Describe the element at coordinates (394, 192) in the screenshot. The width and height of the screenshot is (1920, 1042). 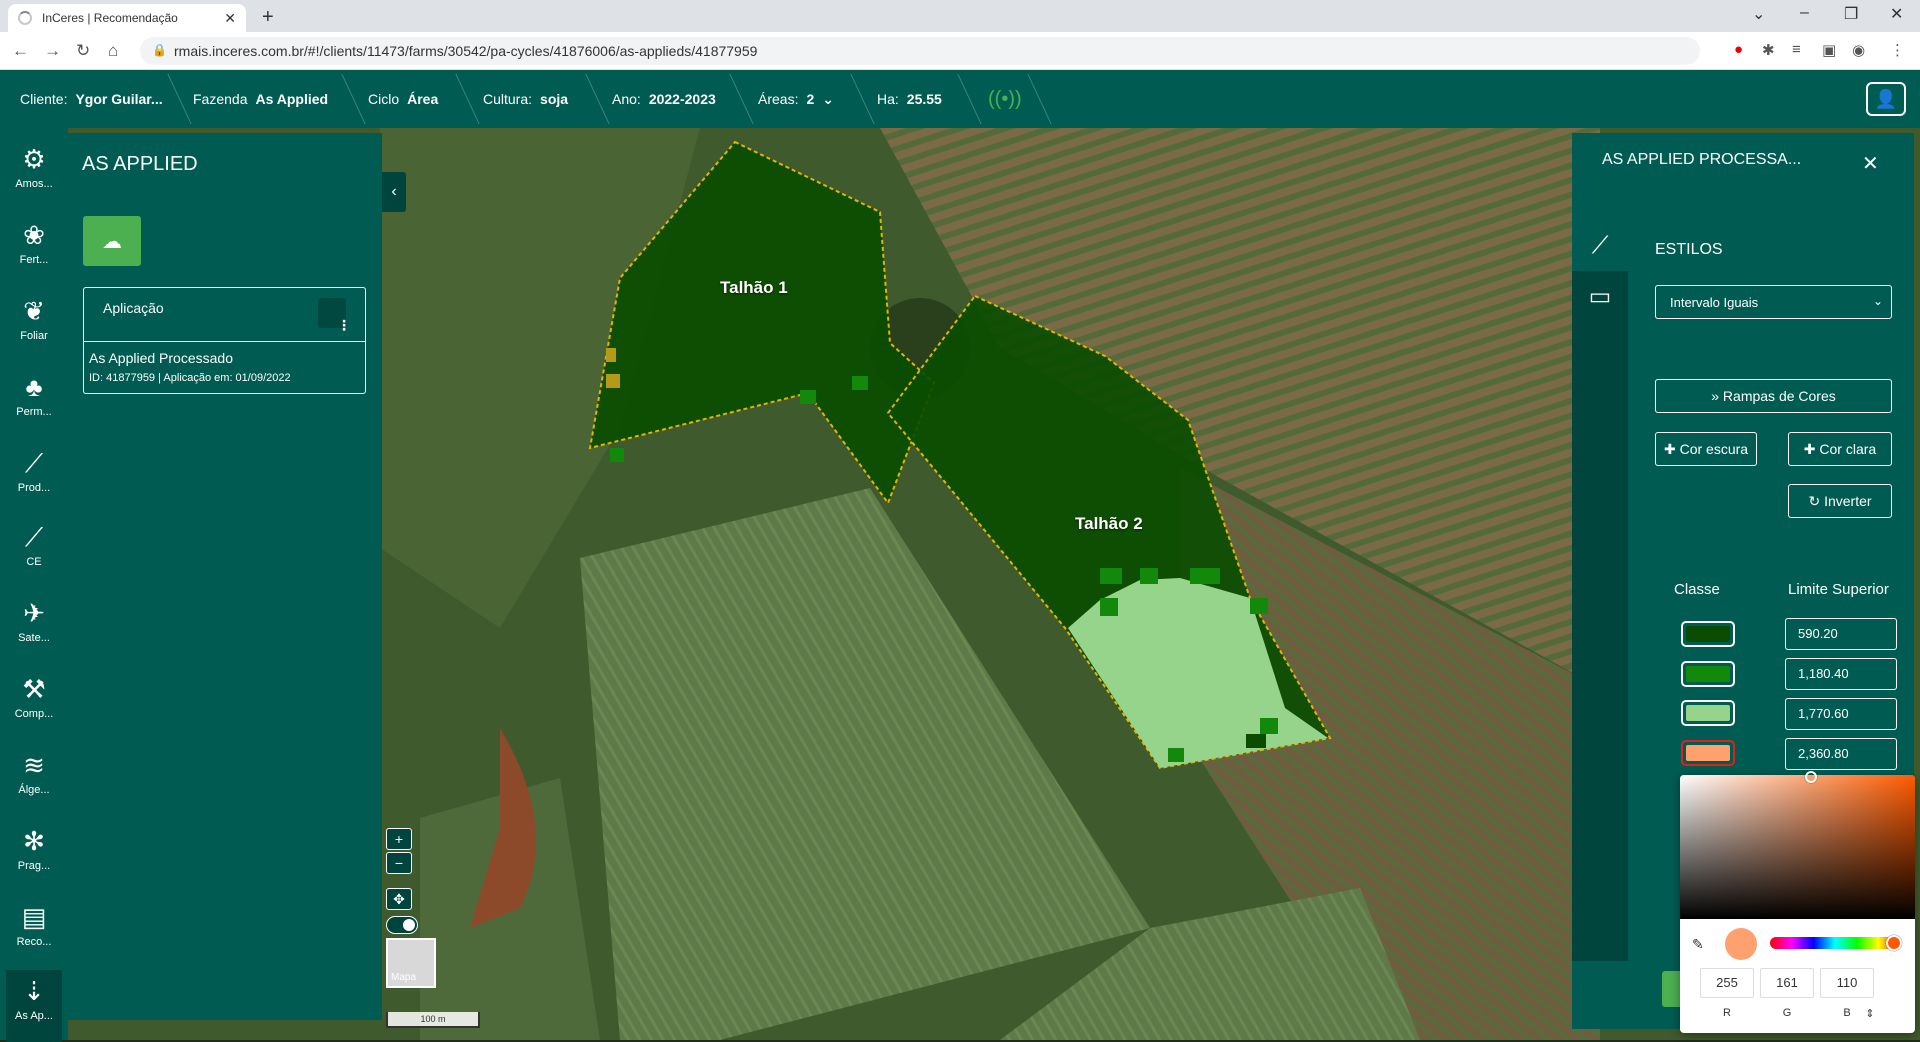
I see `collapse-panel-button: ‹` at that location.